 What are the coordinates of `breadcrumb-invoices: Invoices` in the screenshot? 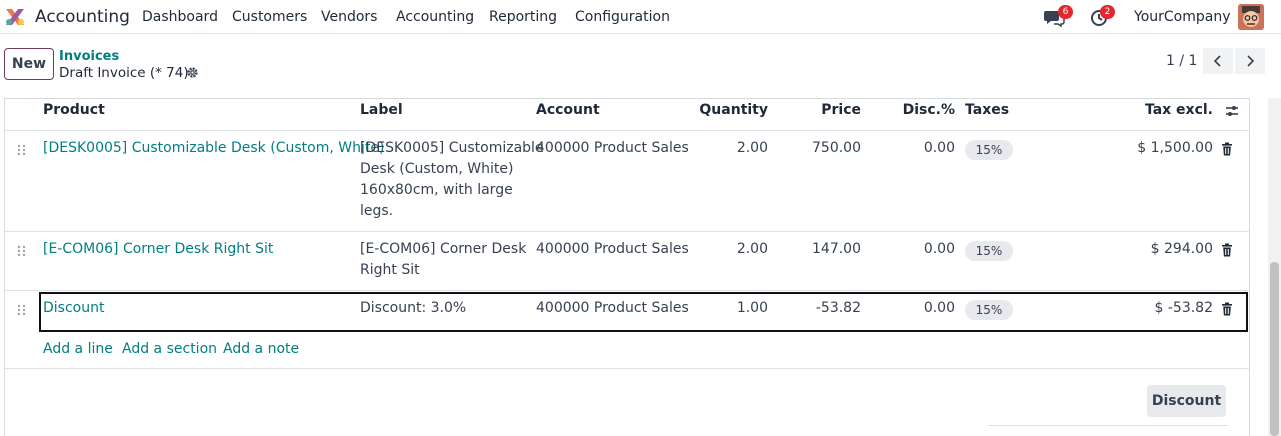 It's located at (89, 56).